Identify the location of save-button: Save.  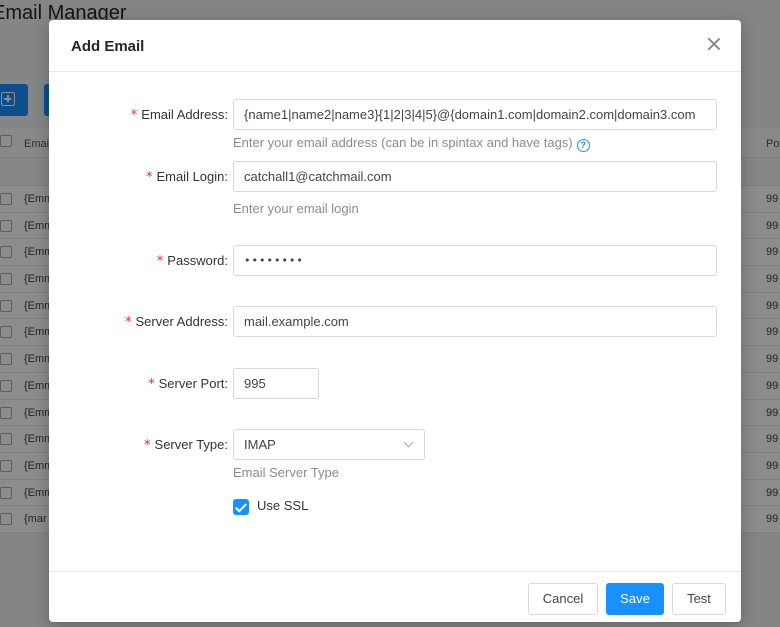
(635, 599).